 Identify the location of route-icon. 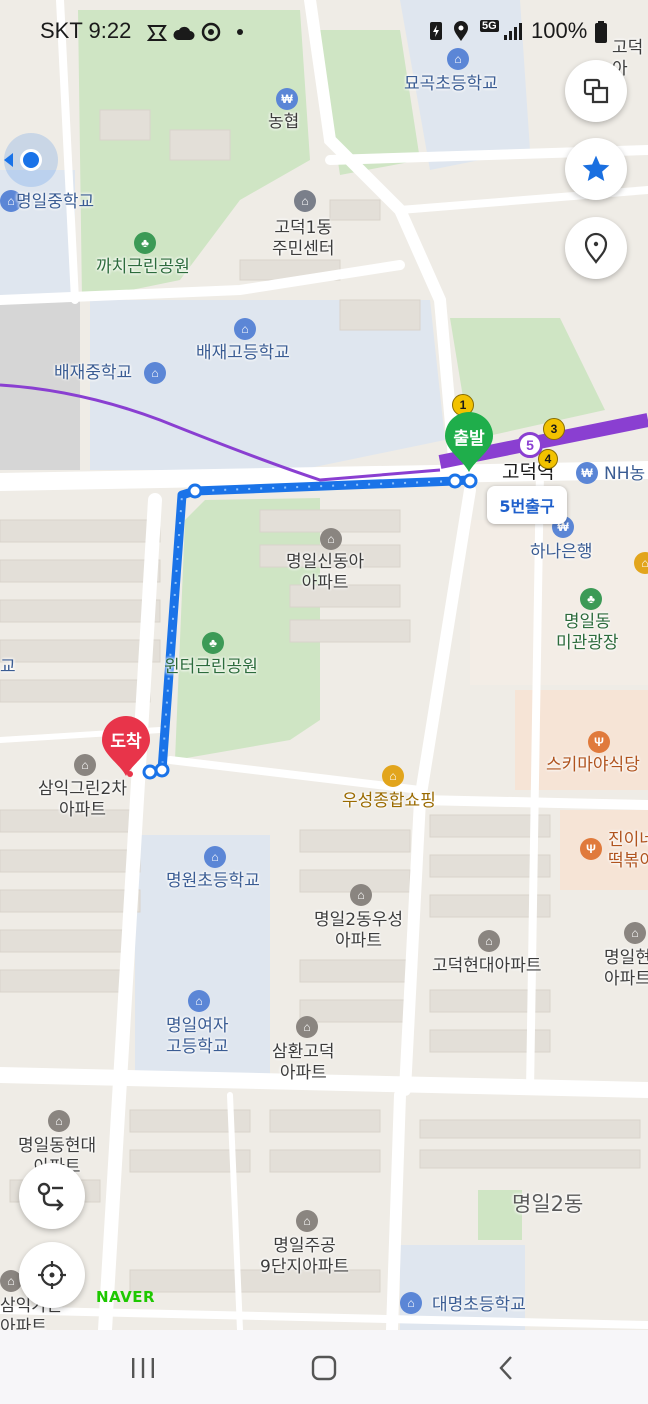
(50, 1196).